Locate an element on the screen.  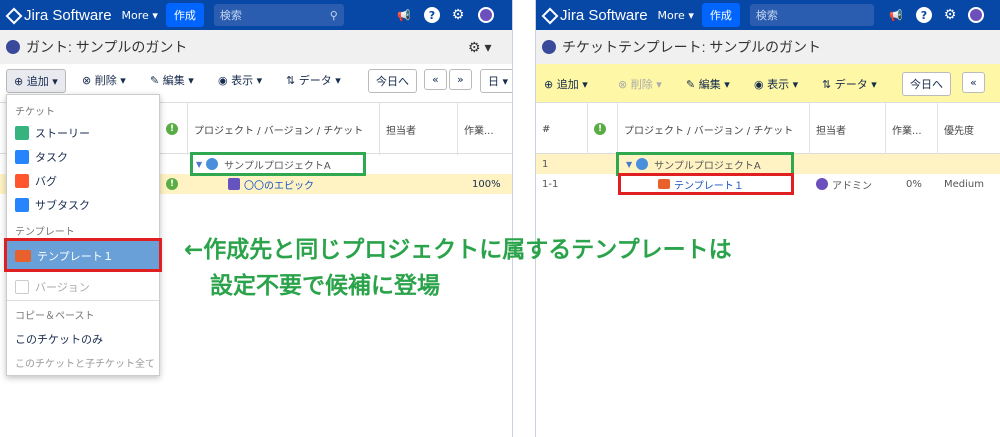
search-input: 検索 ⚲ is located at coordinates (278, 15).